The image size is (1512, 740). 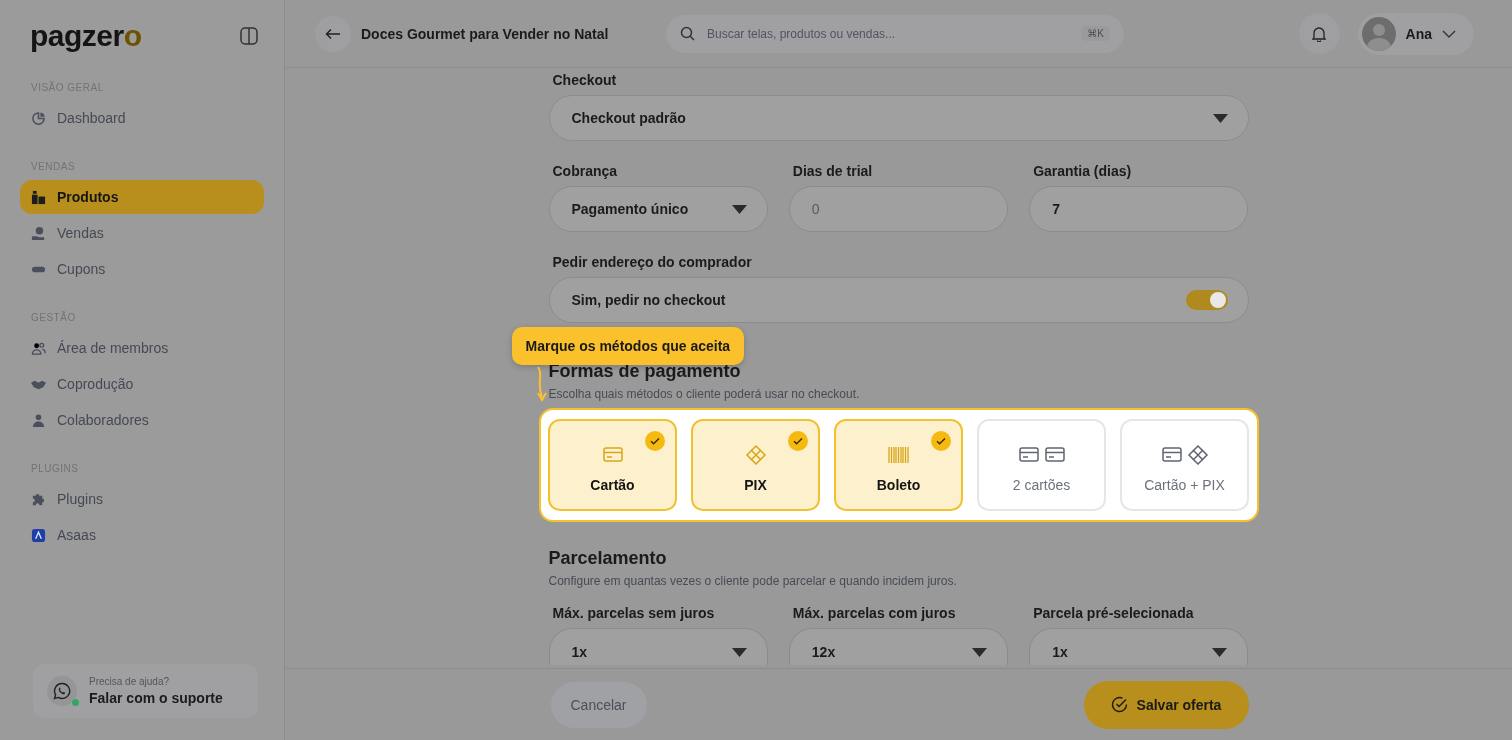 I want to click on payment-method-card: Cartão, so click(x=612, y=465).